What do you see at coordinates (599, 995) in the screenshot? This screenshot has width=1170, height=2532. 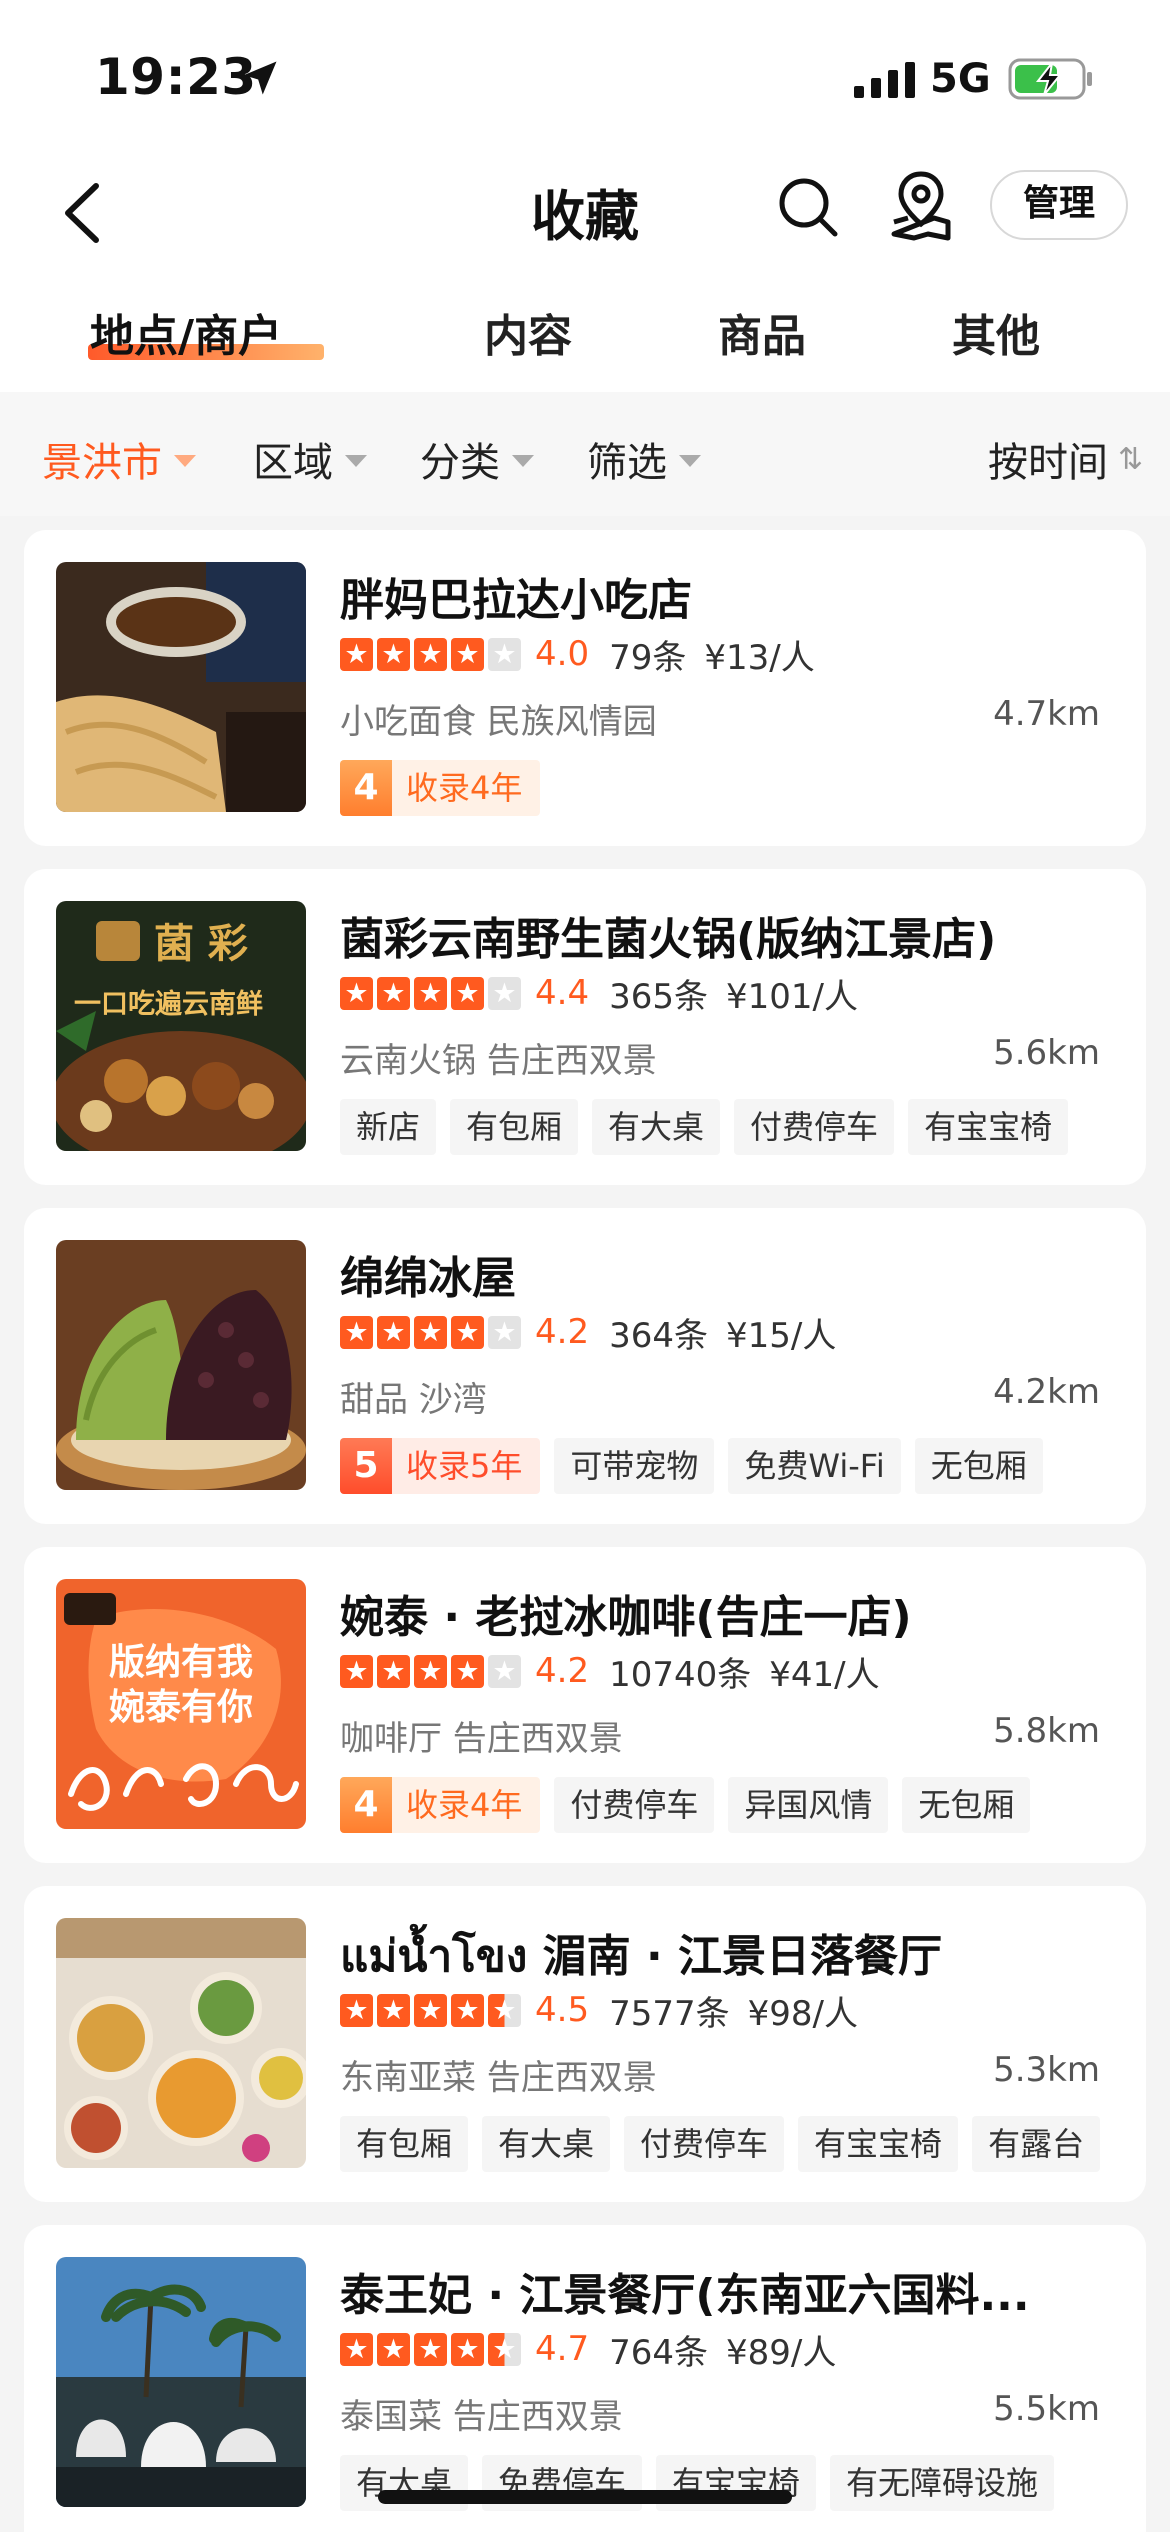 I see `rating-row: 4.4 365条 ¥101/人` at bounding box center [599, 995].